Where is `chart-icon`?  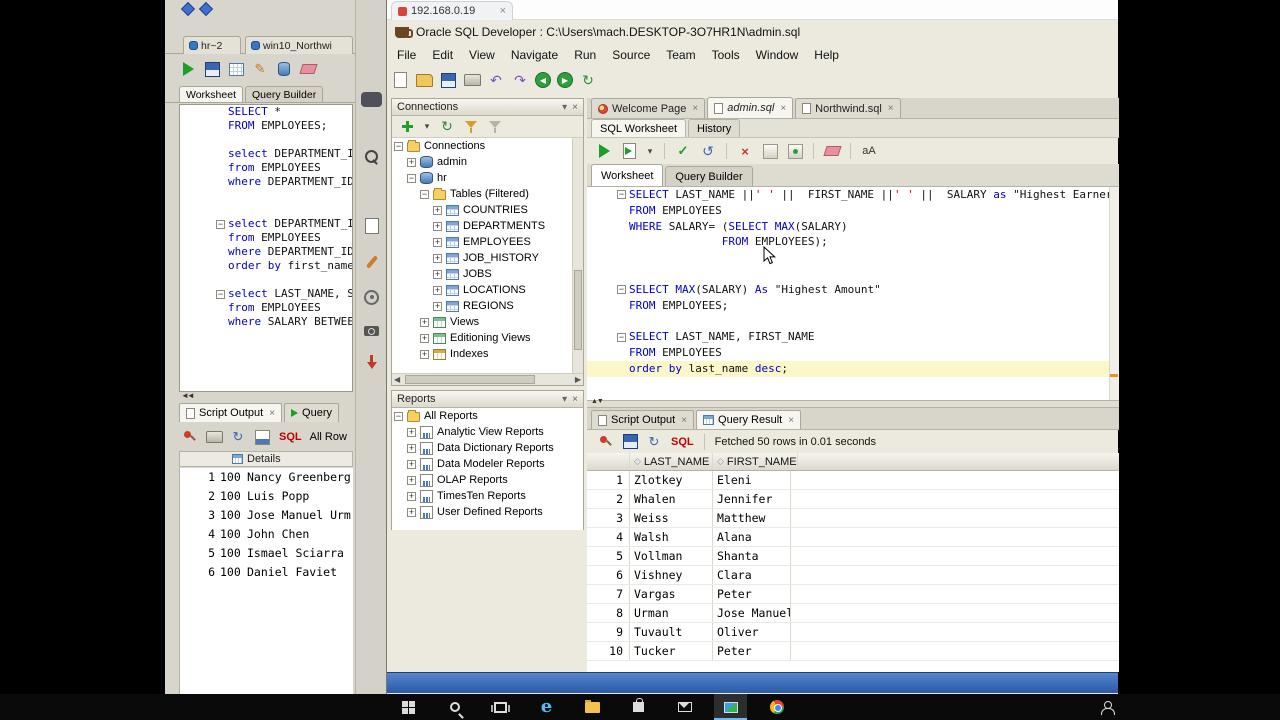 chart-icon is located at coordinates (262, 437).